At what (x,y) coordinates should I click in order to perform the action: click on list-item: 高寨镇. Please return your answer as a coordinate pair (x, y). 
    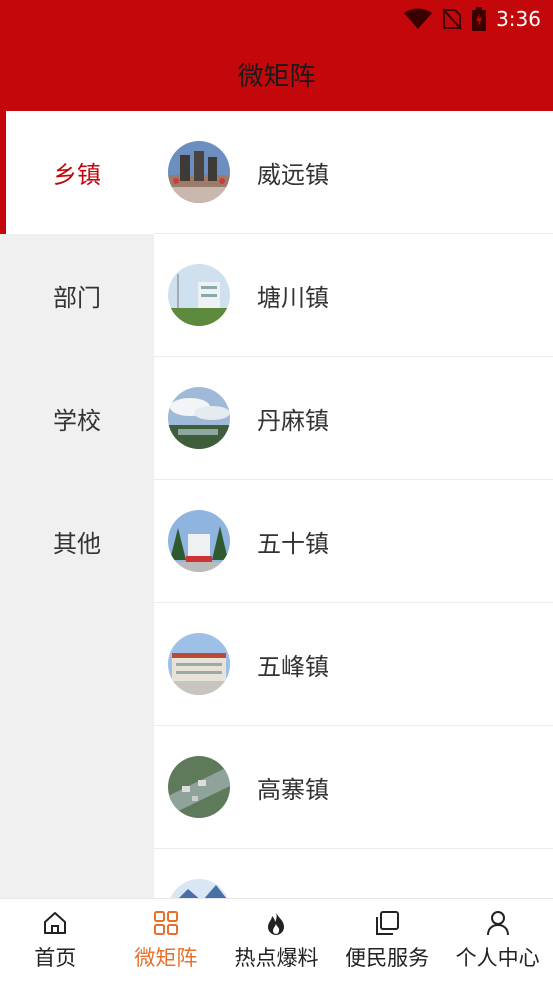
    Looking at the image, I should click on (353, 787).